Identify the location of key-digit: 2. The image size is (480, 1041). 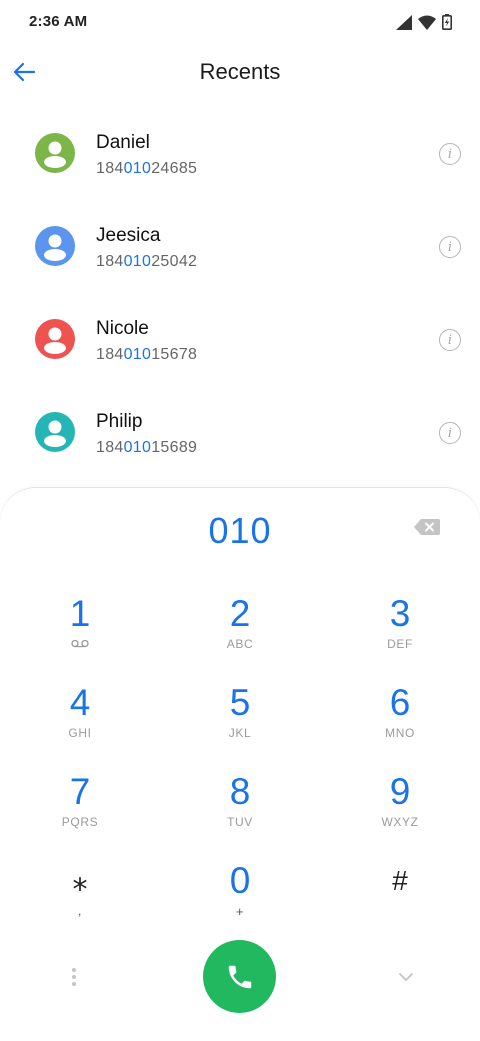
(240, 613).